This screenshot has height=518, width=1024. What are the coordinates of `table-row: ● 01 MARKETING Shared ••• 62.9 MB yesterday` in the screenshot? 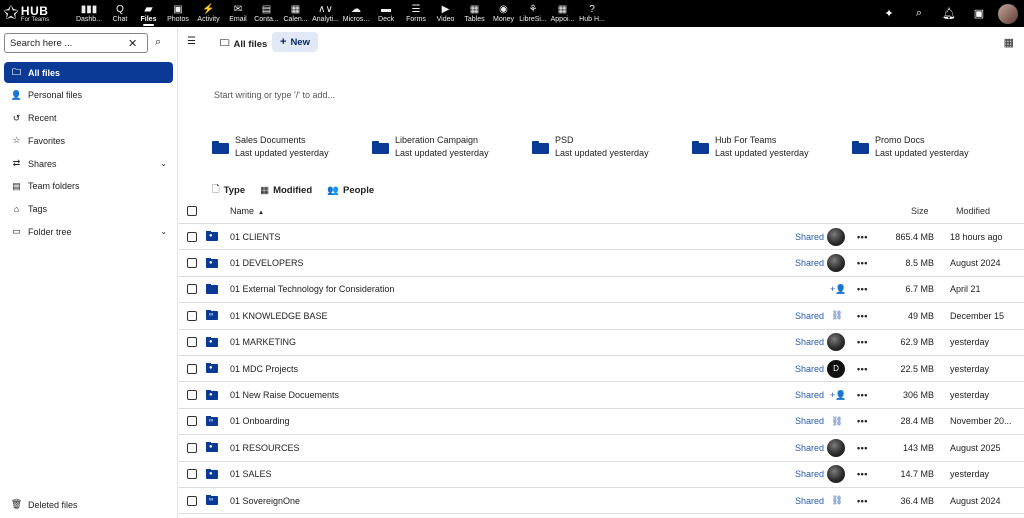 It's located at (601, 343).